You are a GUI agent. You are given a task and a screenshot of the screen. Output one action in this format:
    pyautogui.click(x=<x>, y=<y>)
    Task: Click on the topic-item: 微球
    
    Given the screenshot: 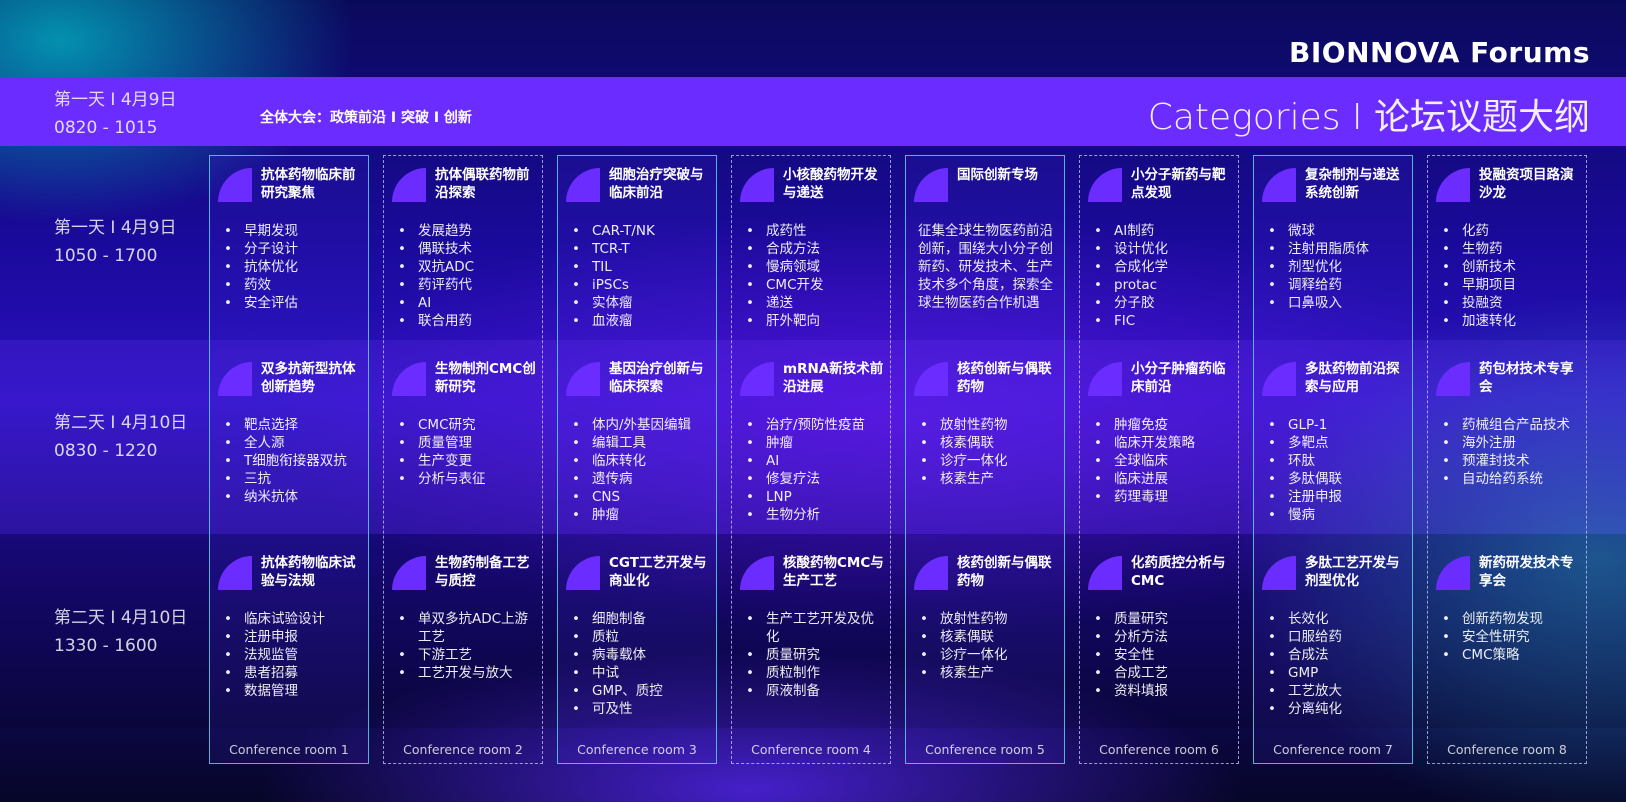 What is the action you would take?
    pyautogui.click(x=1335, y=231)
    